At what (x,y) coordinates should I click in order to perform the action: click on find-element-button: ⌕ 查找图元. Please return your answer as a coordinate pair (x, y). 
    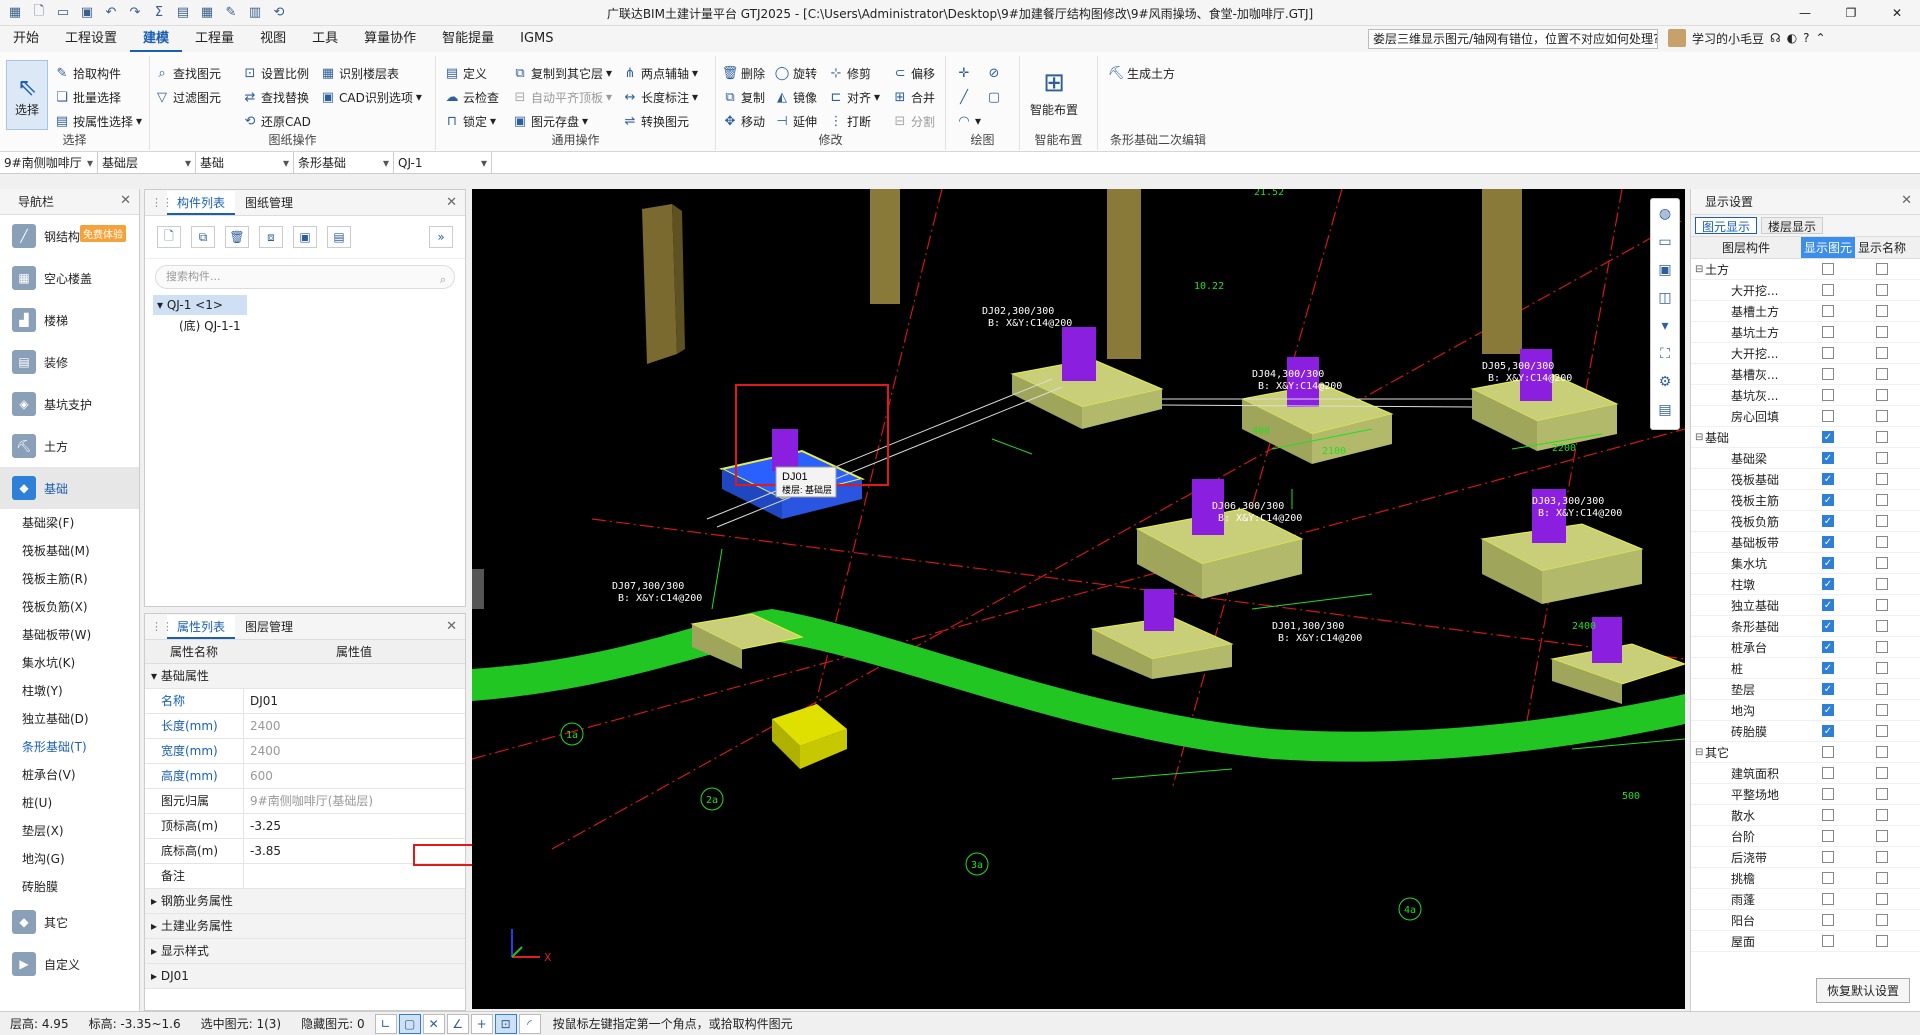
    Looking at the image, I should click on (187, 73).